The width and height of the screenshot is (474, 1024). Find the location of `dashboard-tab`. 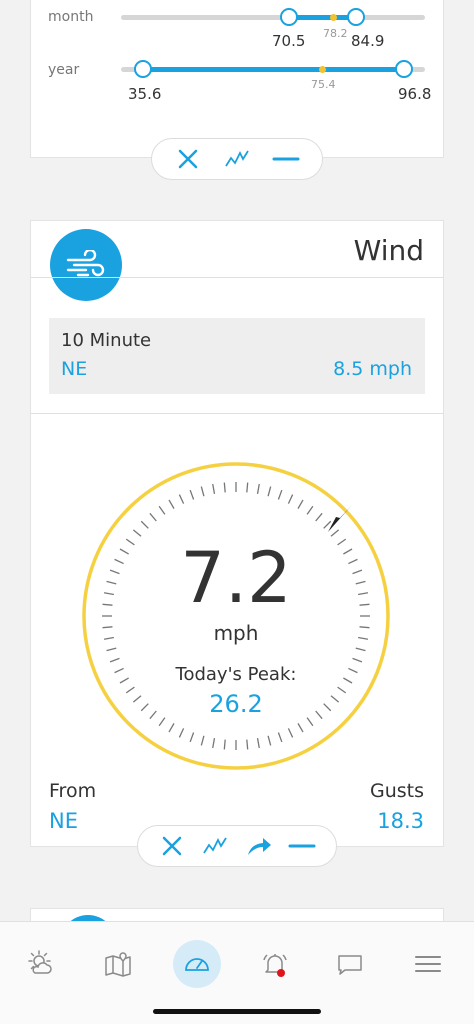

dashboard-tab is located at coordinates (197, 964).